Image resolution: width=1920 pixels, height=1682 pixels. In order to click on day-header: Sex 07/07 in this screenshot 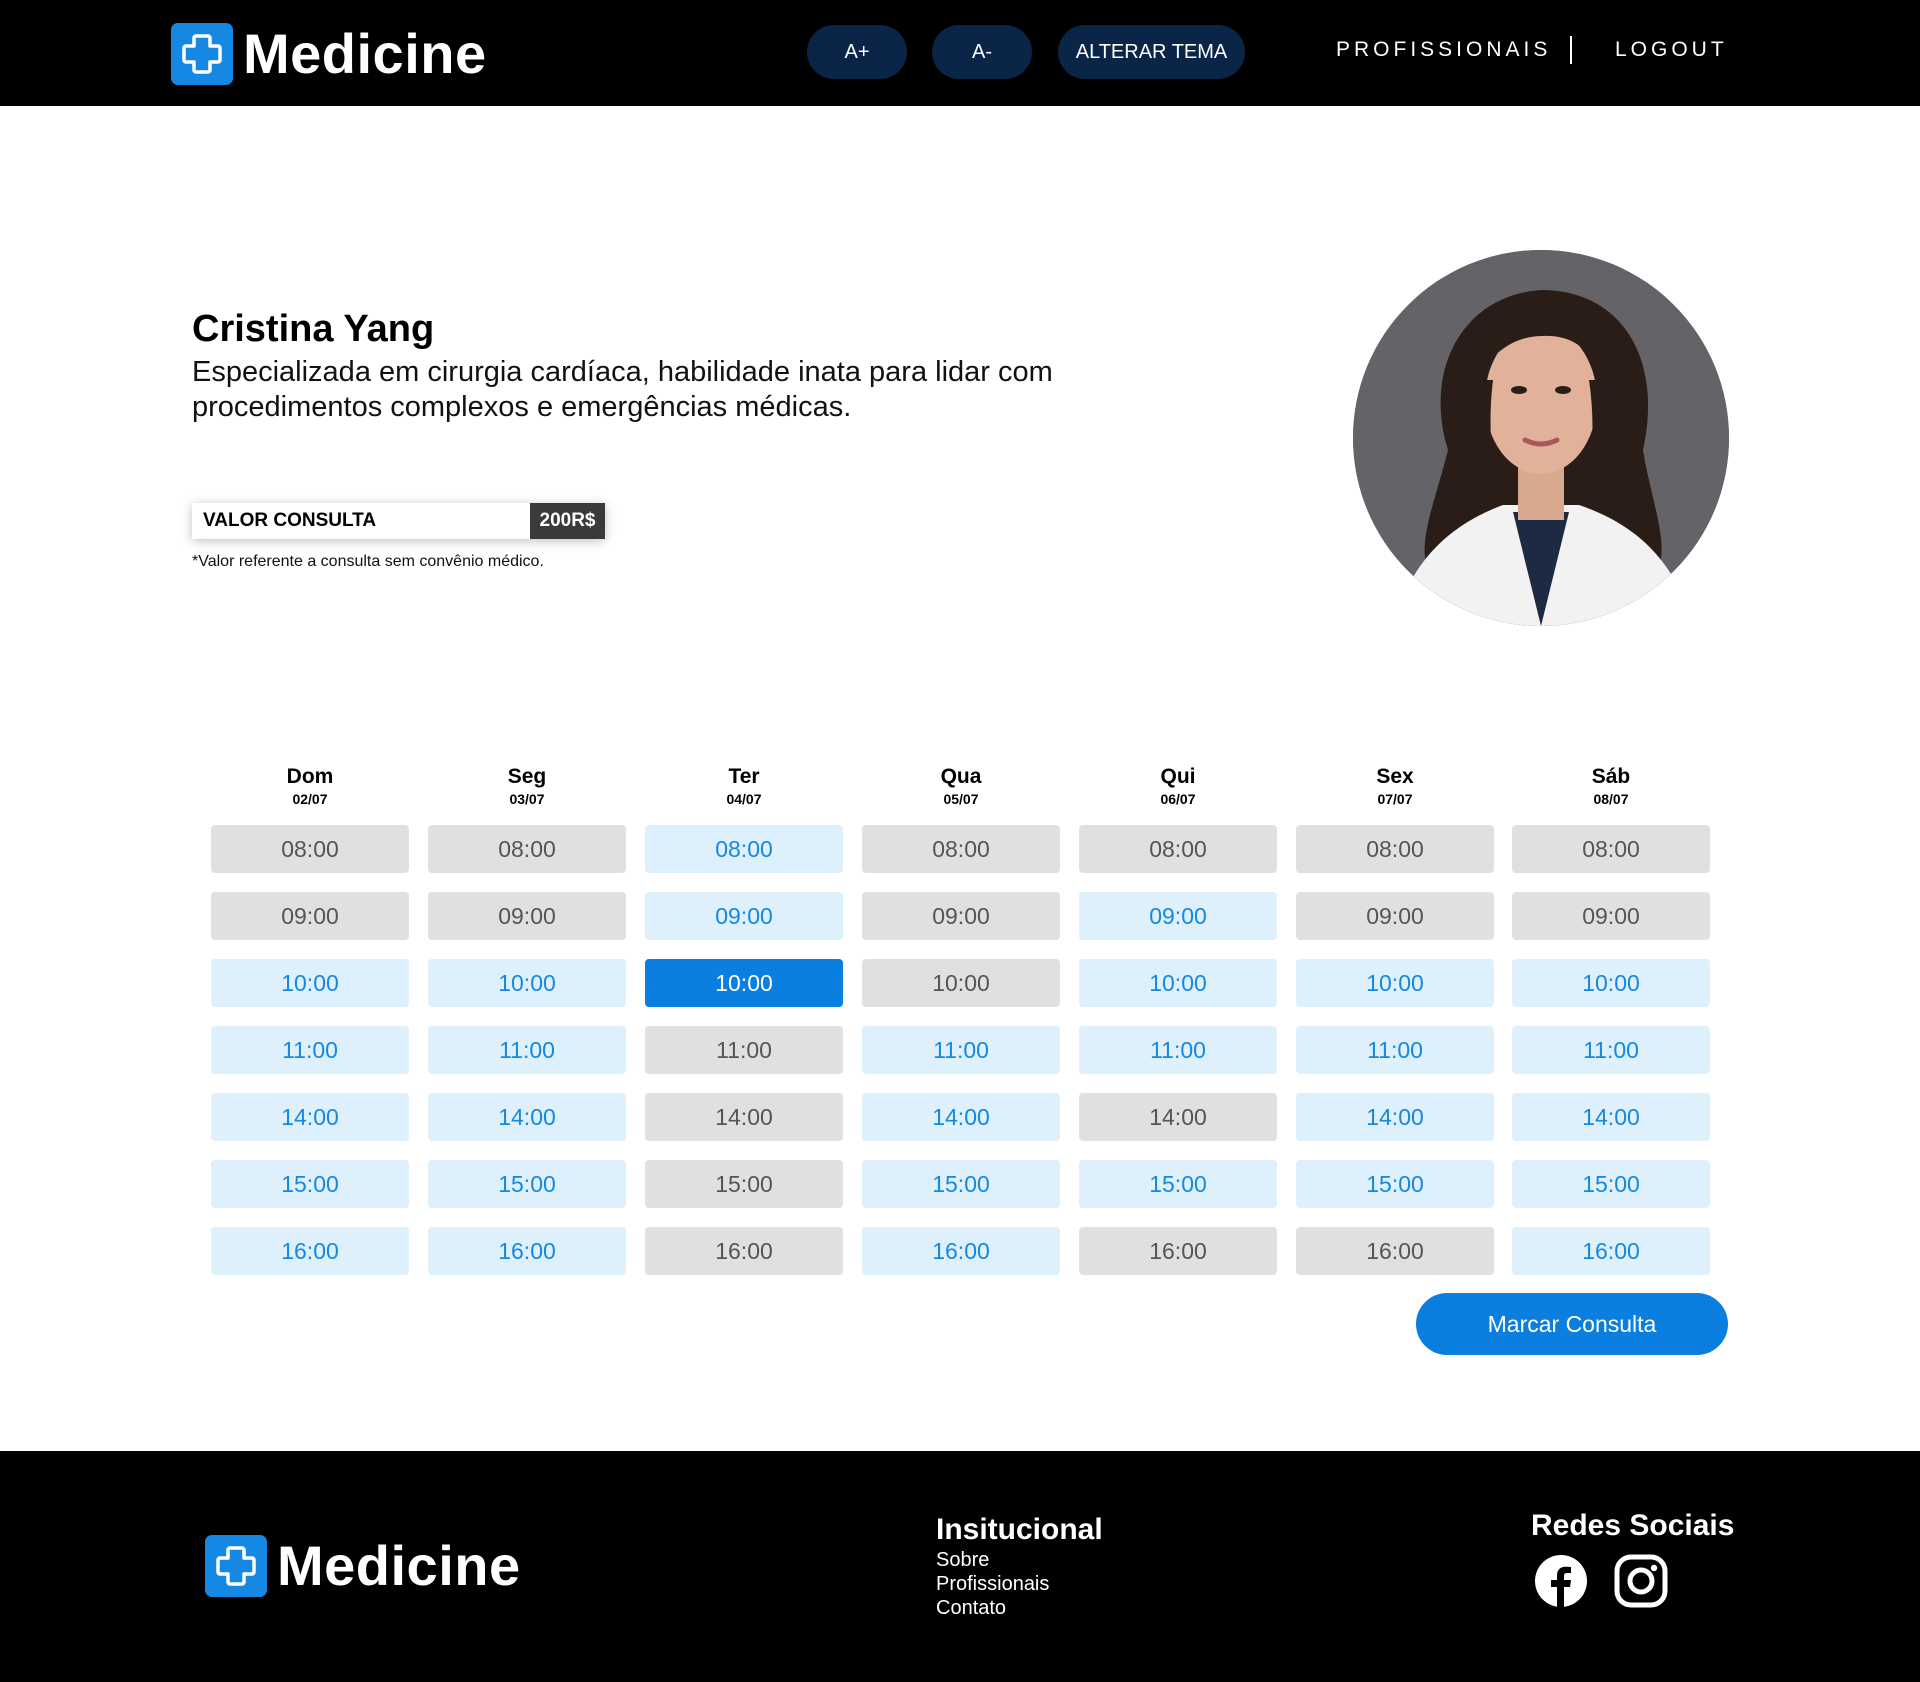, I will do `click(1395, 786)`.